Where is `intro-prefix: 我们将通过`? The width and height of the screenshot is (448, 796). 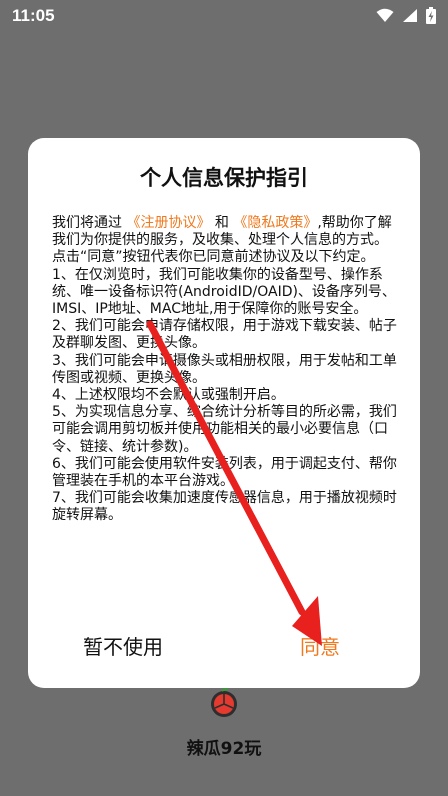
intro-prefix: 我们将通过 is located at coordinates (87, 223).